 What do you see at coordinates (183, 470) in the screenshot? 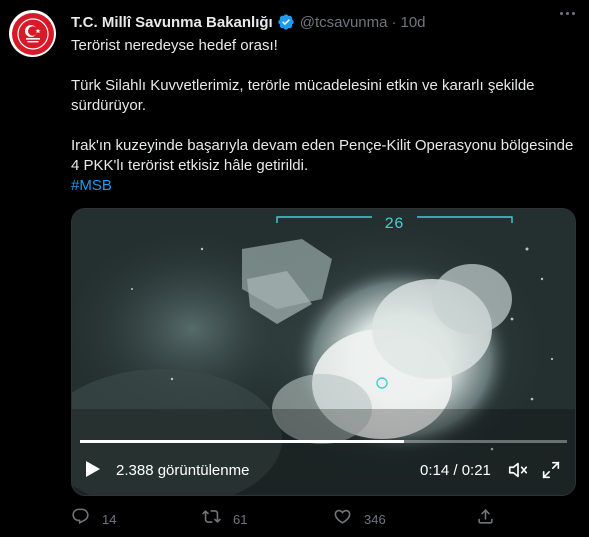
I see `view-count: 2.388 görüntülenme` at bounding box center [183, 470].